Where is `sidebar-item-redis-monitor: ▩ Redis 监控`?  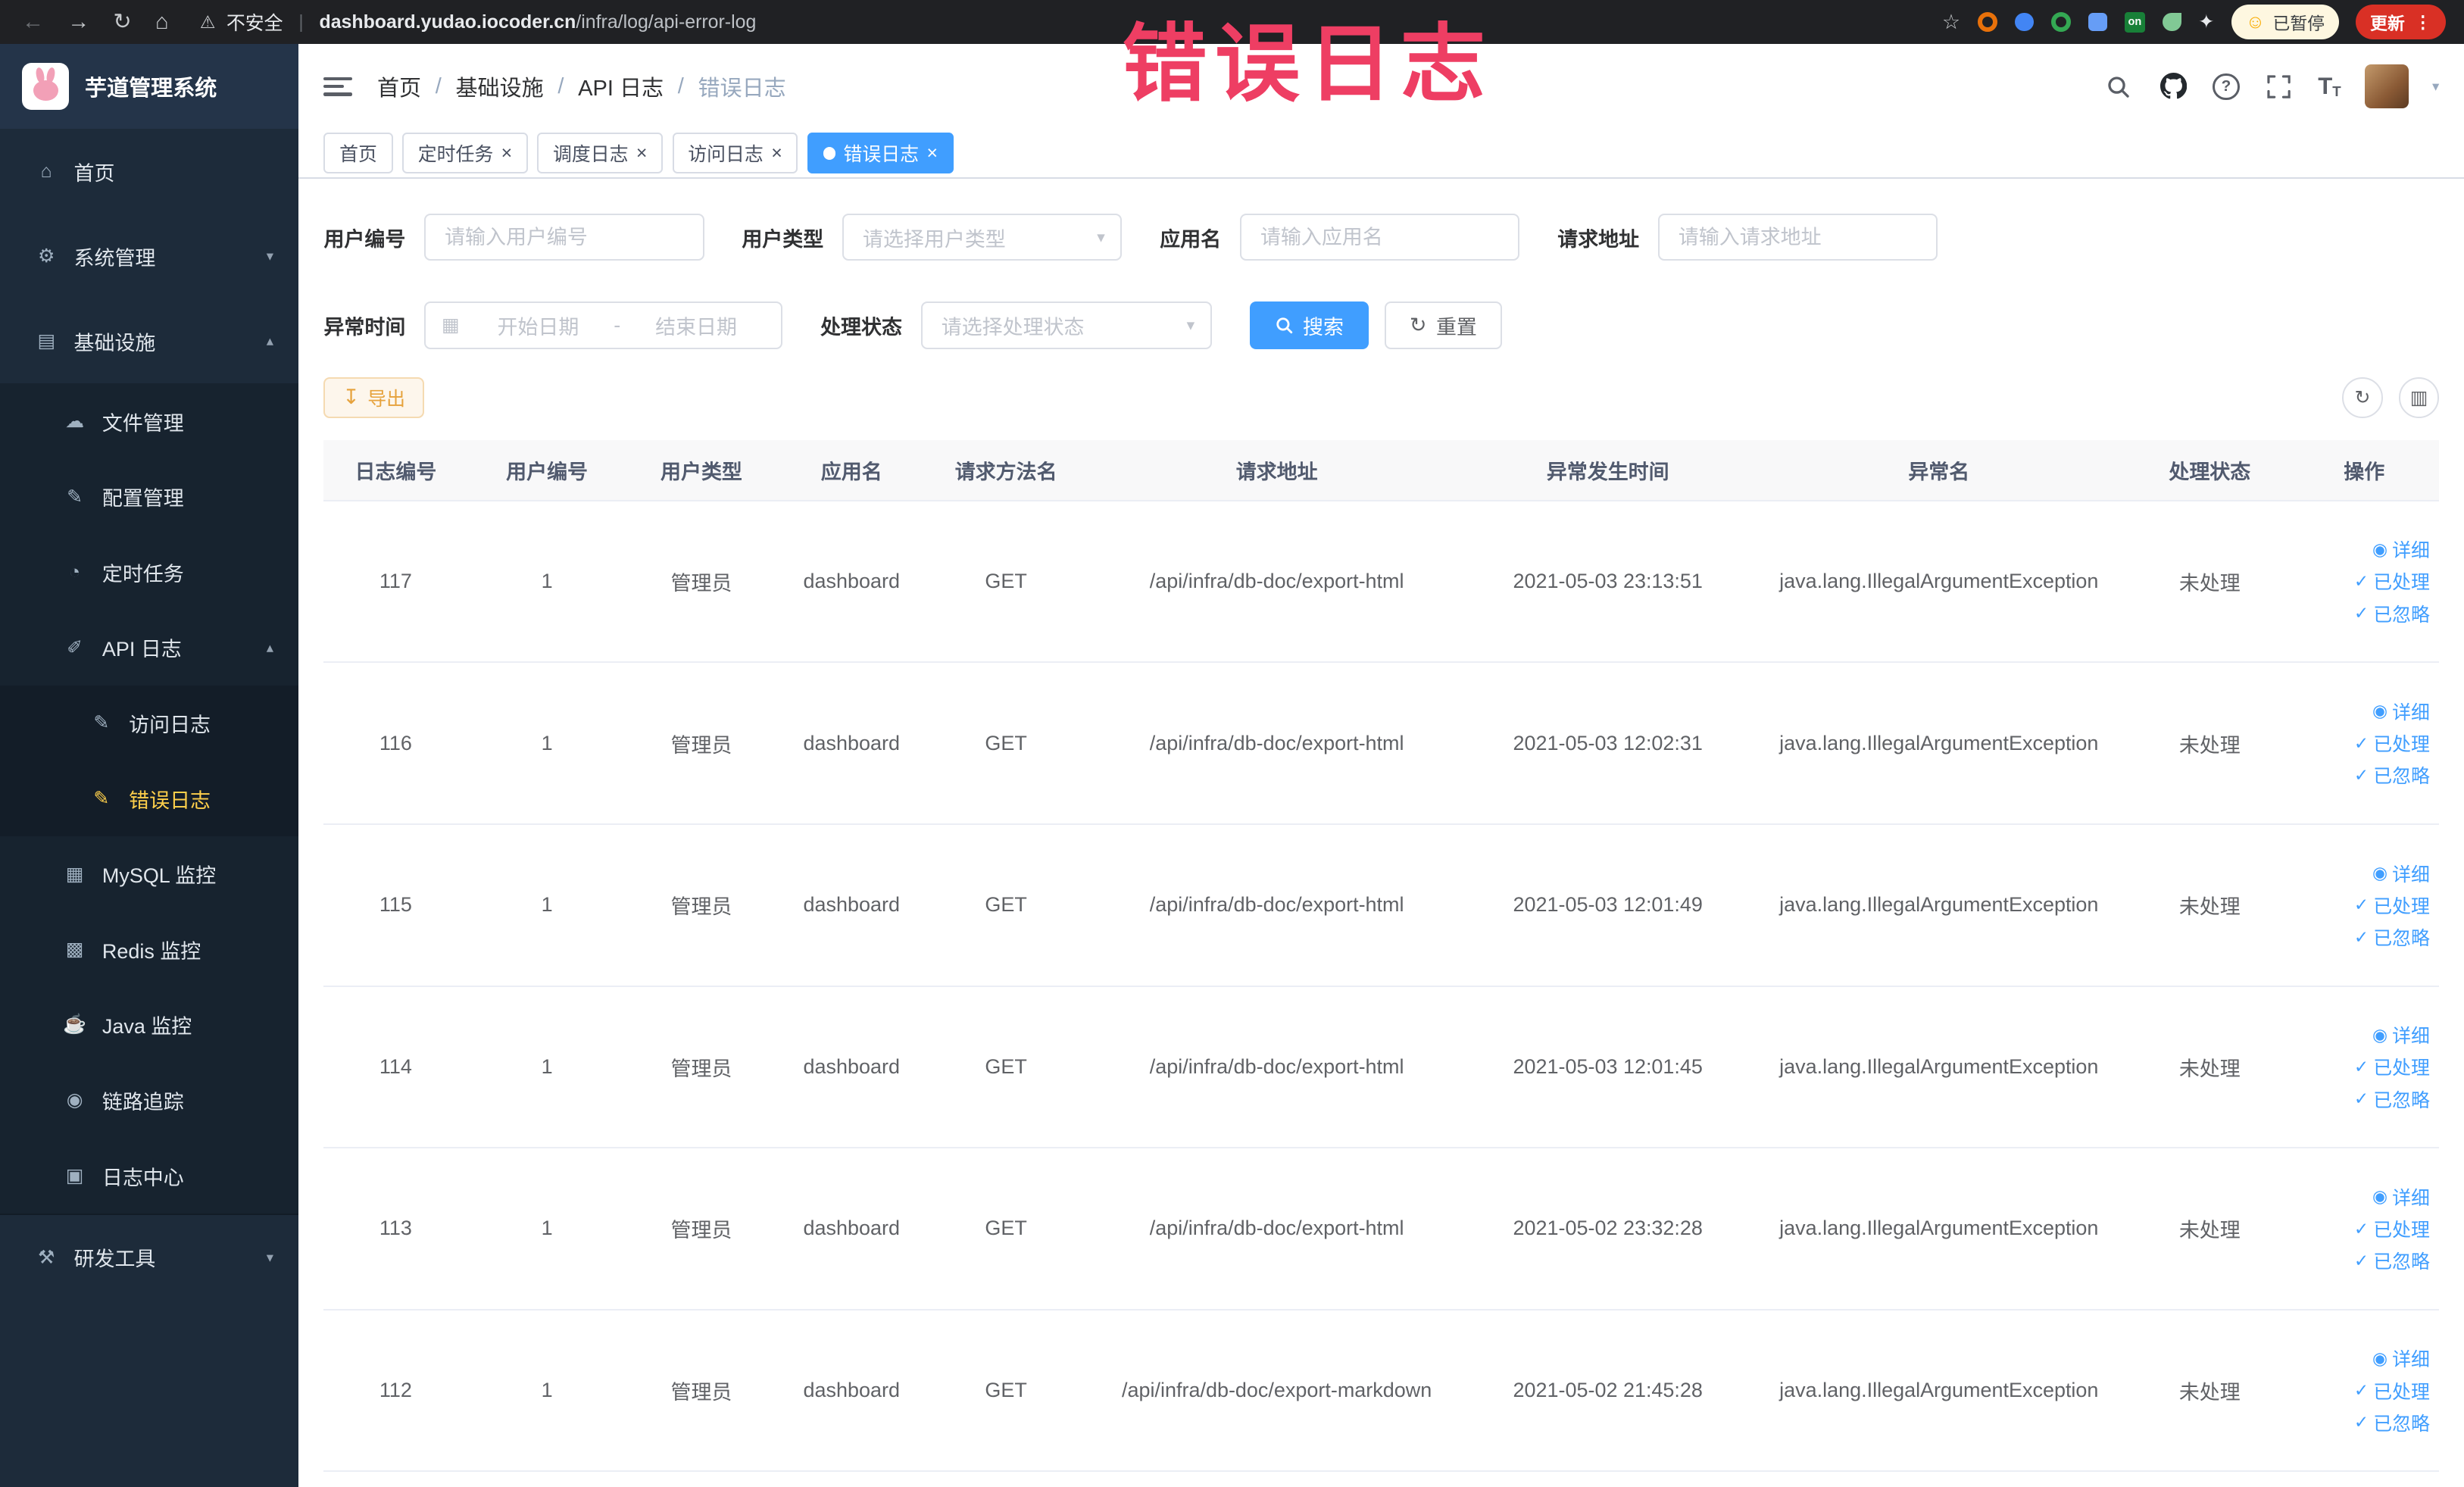
sidebar-item-redis-monitor: ▩ Redis 监控 is located at coordinates (149, 949).